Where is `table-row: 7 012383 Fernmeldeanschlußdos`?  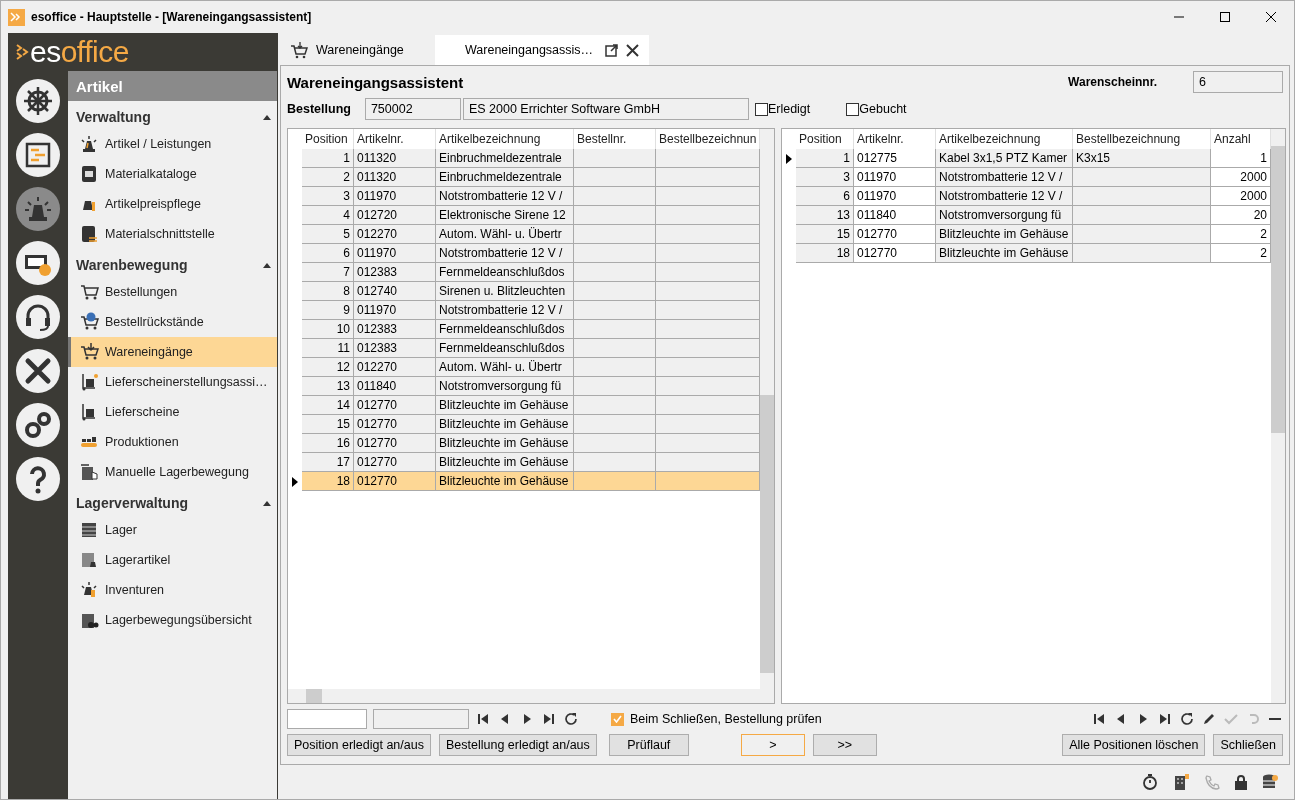
table-row: 7 012383 Fernmeldeanschlußdos is located at coordinates (524, 272).